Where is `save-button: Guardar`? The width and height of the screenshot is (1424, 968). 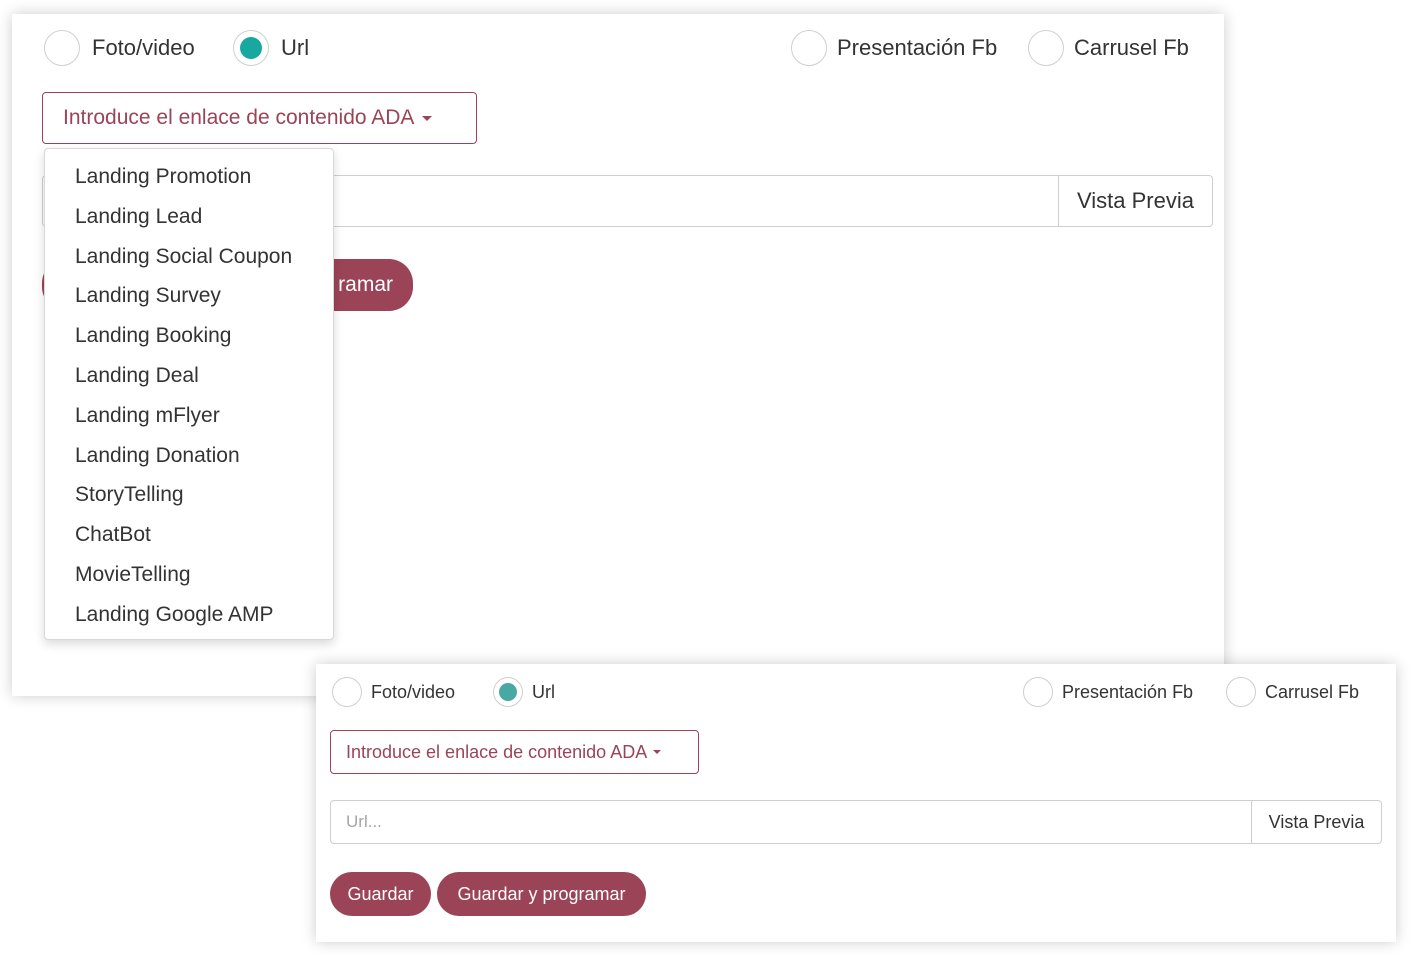 save-button: Guardar is located at coordinates (380, 894).